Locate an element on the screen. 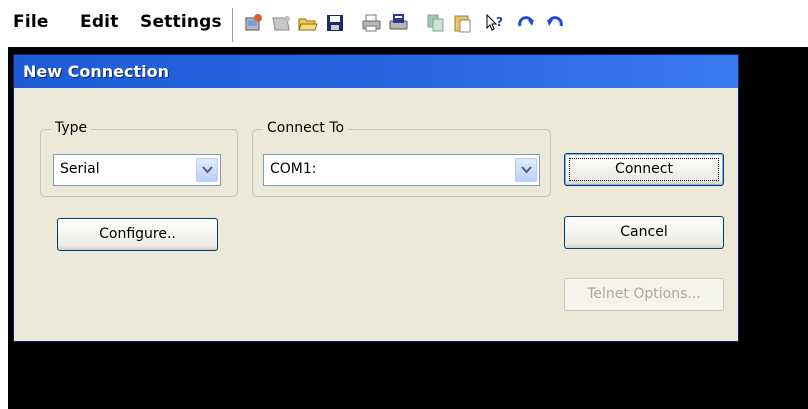 The height and width of the screenshot is (409, 808). open-folder-icon is located at coordinates (308, 23).